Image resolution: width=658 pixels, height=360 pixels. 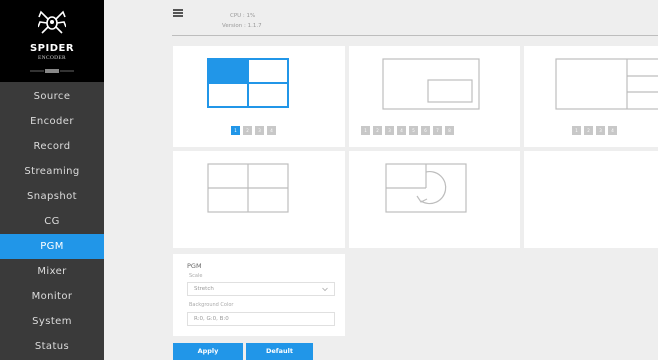 What do you see at coordinates (248, 83) in the screenshot?
I see `quad-layout-icon` at bounding box center [248, 83].